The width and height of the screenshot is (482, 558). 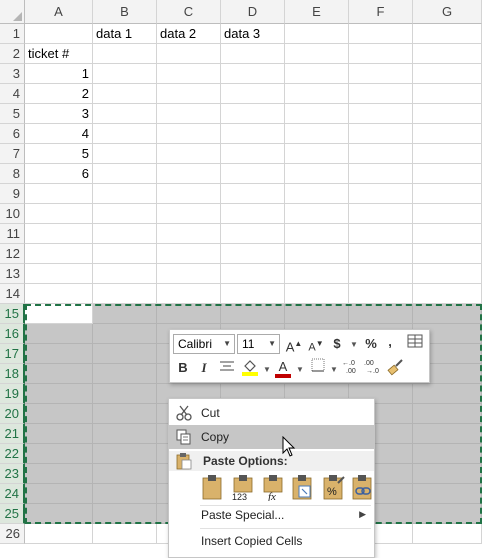 I want to click on row-header-20: 20, so click(x=12, y=414).